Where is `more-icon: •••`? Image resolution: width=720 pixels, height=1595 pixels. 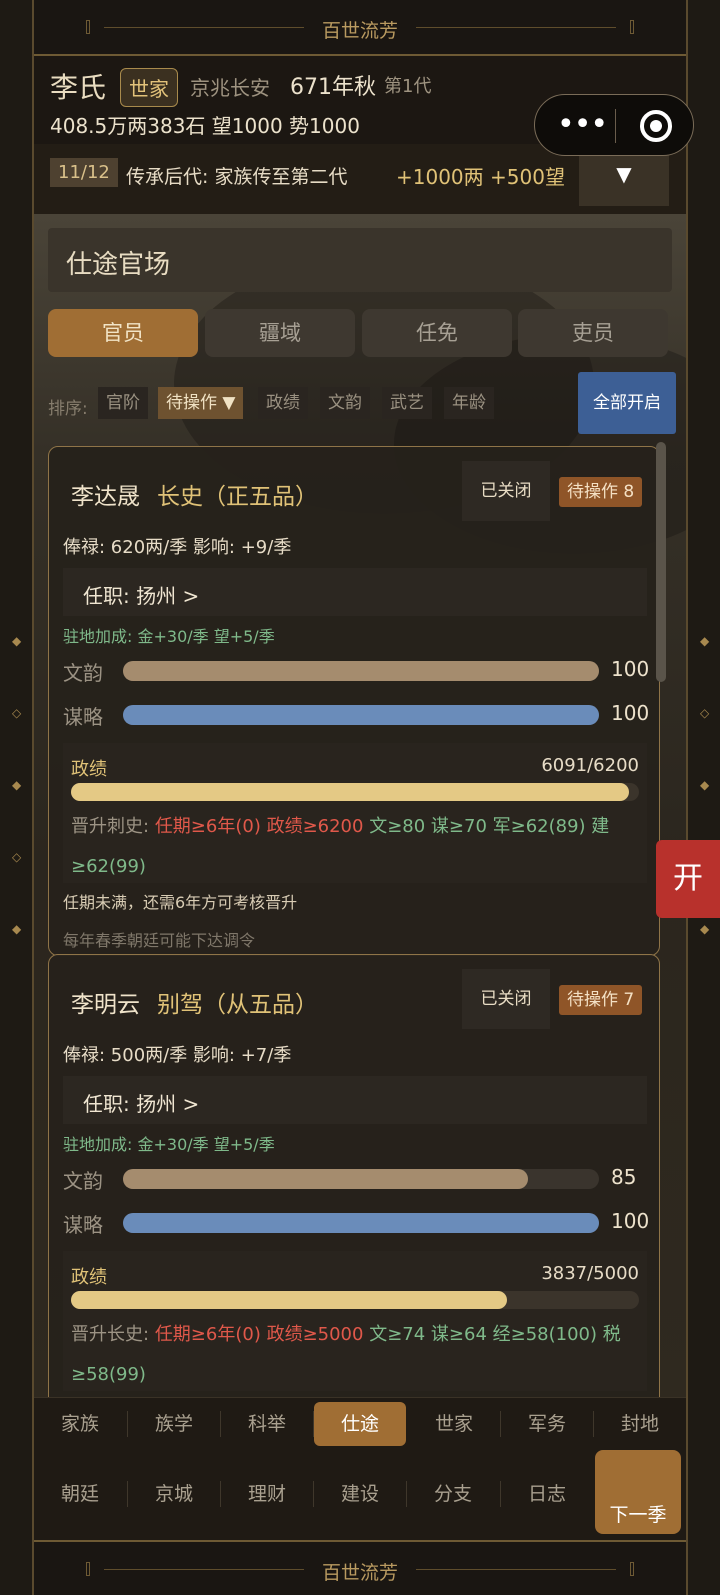
more-icon: ••• is located at coordinates (582, 124).